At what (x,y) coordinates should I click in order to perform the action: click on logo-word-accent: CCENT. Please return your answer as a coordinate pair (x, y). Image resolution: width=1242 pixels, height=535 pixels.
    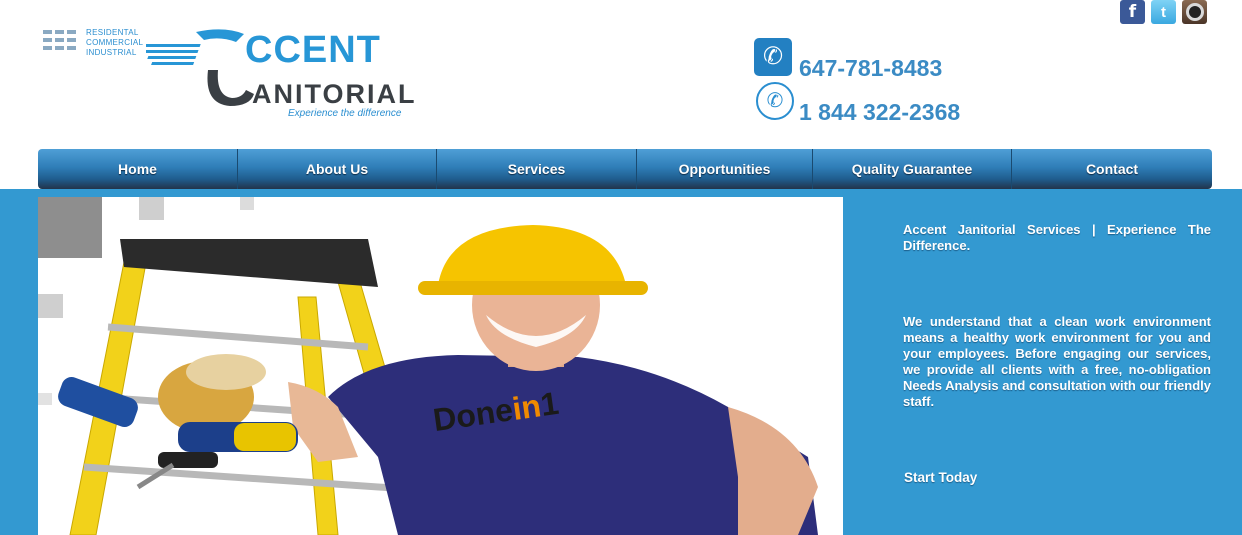
    Looking at the image, I should click on (313, 50).